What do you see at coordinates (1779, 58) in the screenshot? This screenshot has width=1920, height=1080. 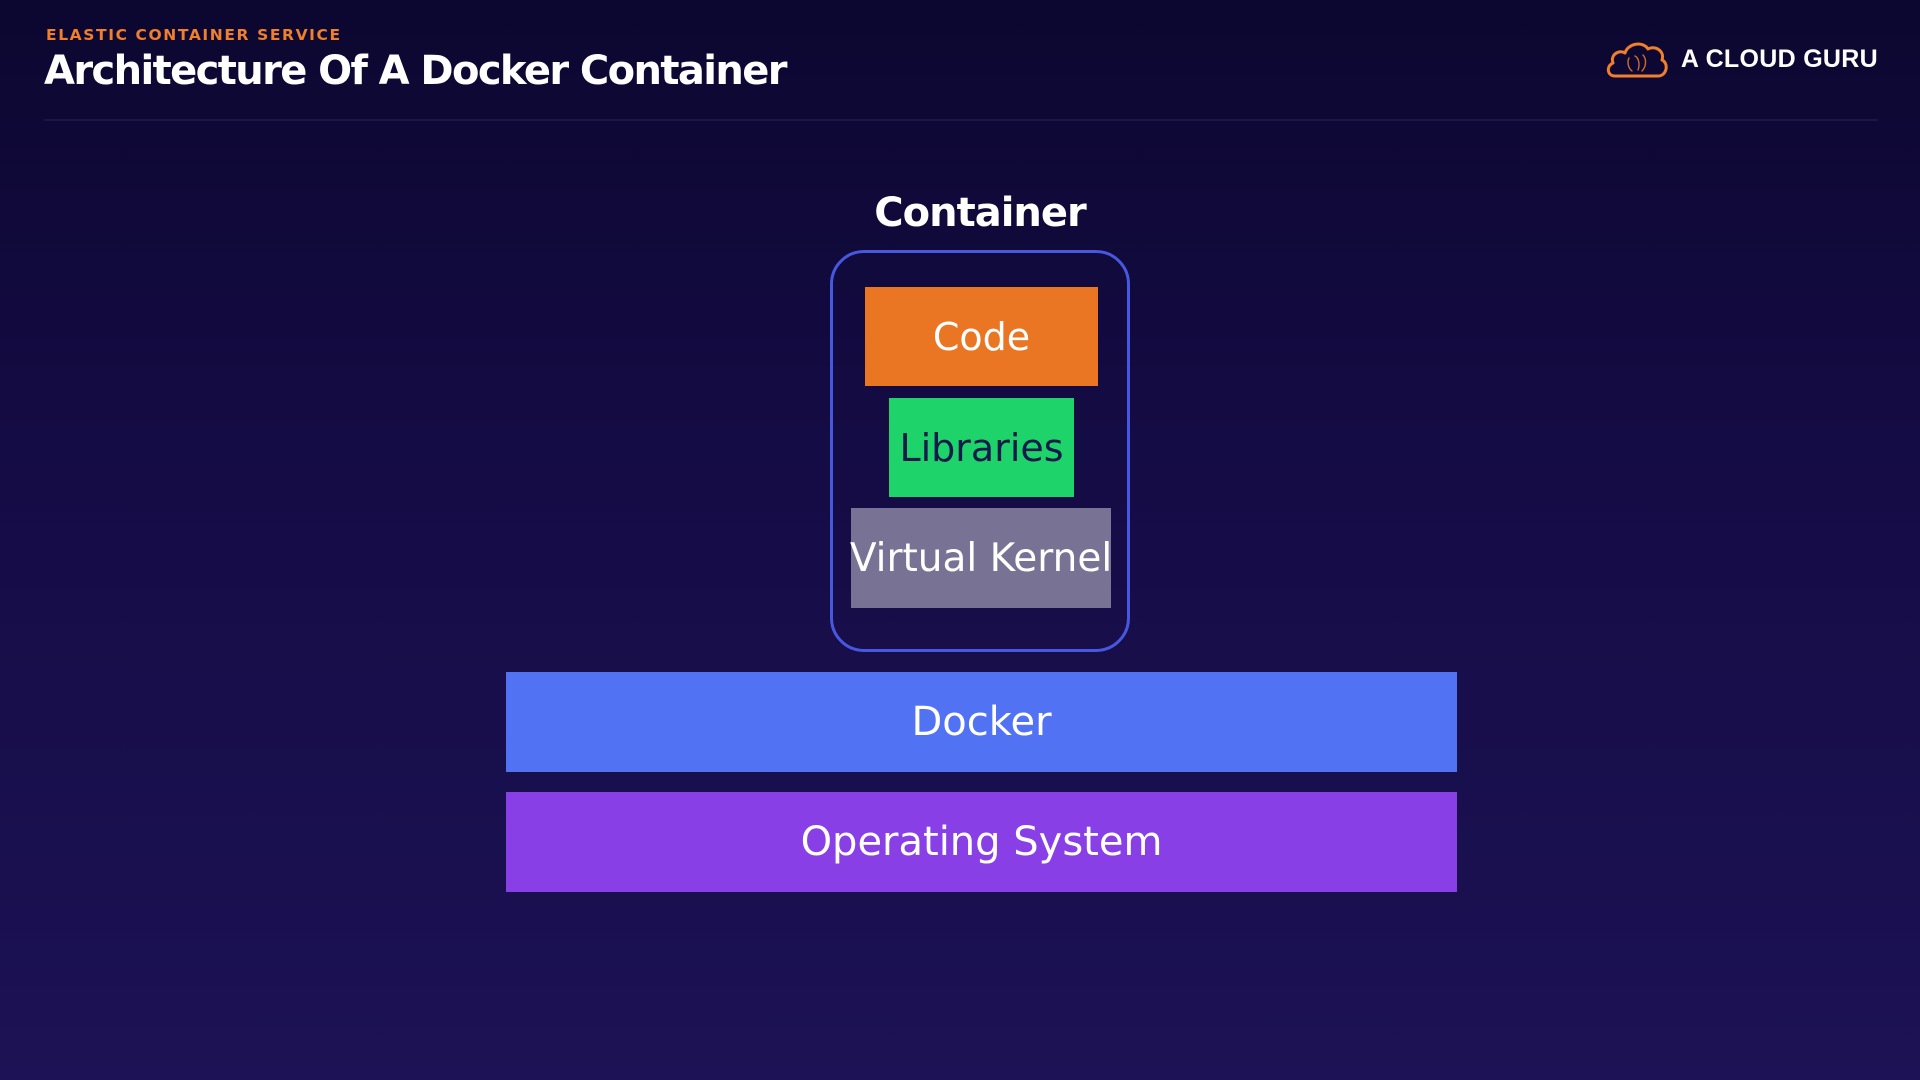 I see `brand-name: A CLOUD GURU` at bounding box center [1779, 58].